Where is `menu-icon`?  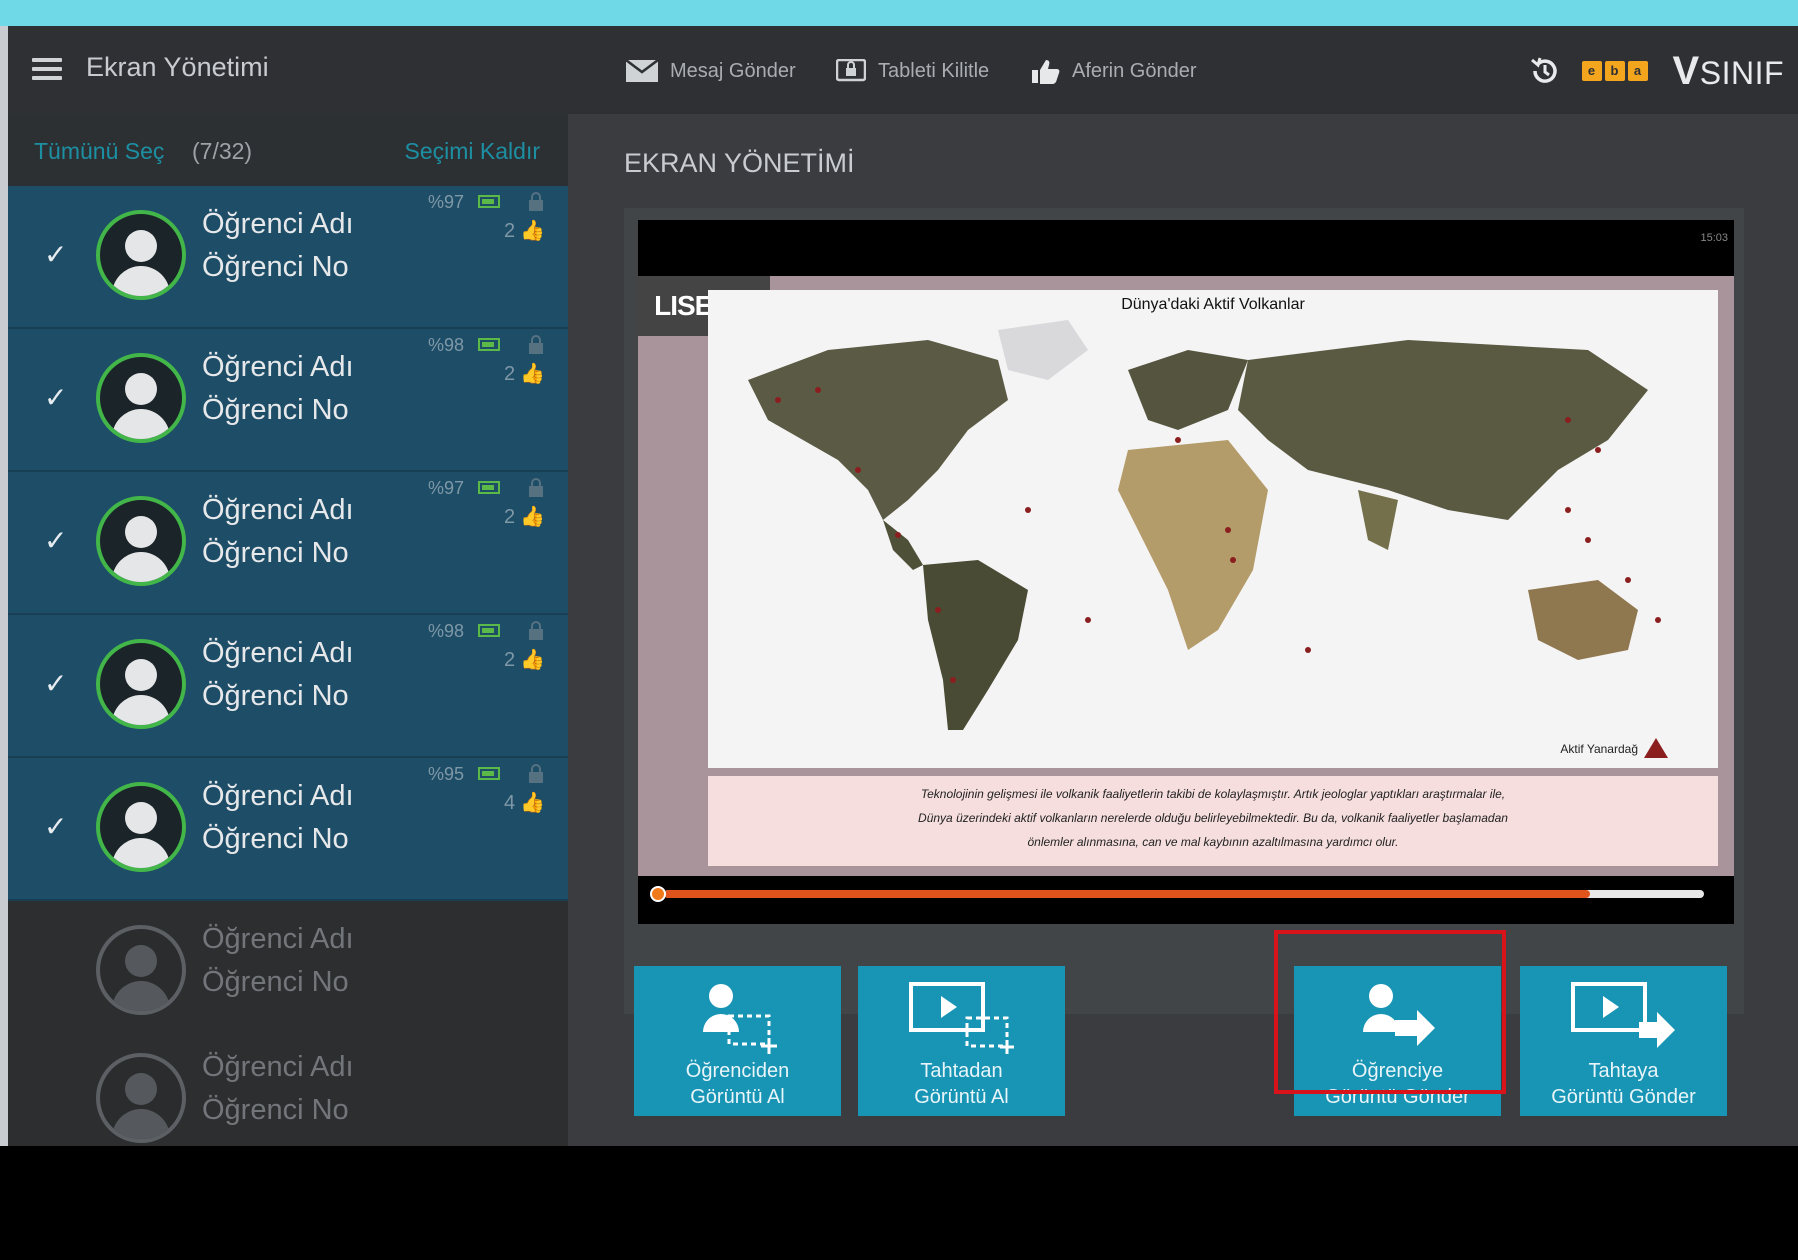 menu-icon is located at coordinates (47, 69).